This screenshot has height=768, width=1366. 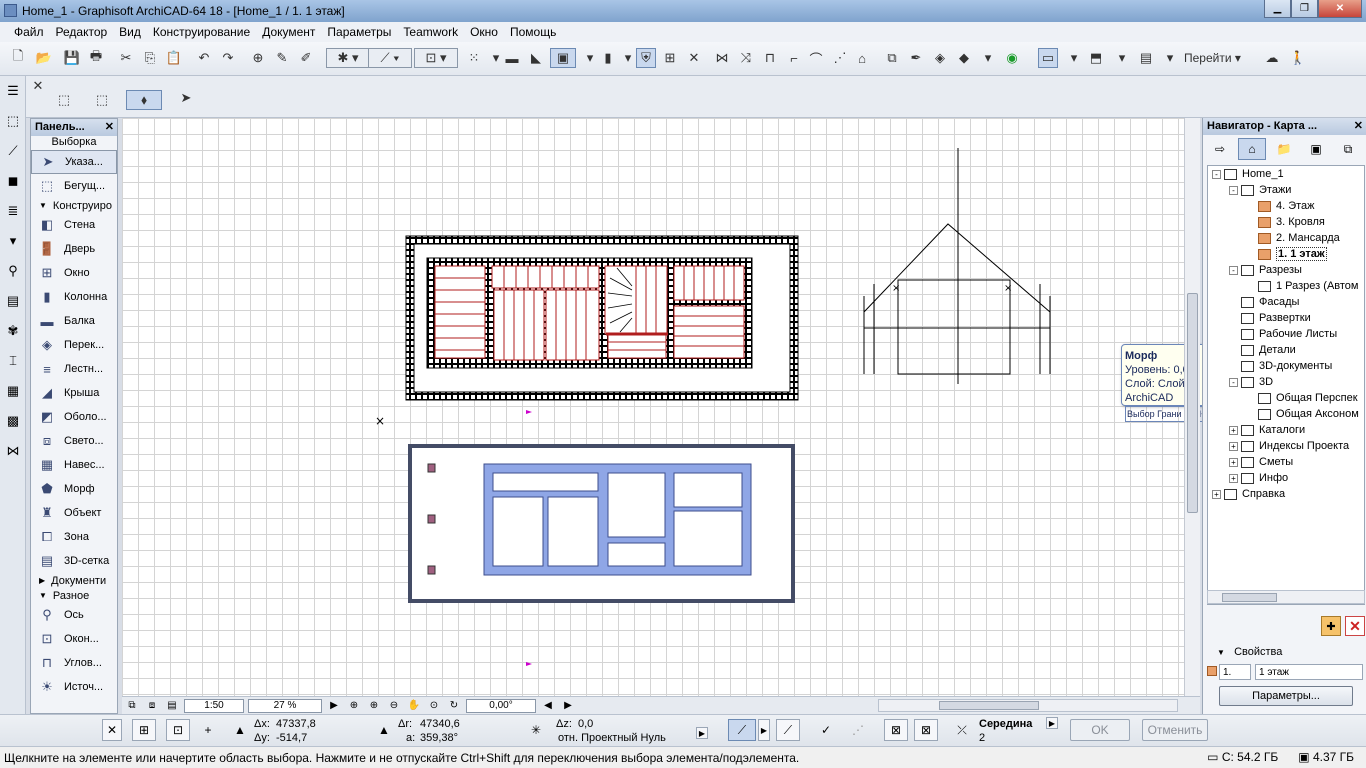 What do you see at coordinates (1052, 723) in the screenshot?
I see `snap-dropdown-icon: ▶` at bounding box center [1052, 723].